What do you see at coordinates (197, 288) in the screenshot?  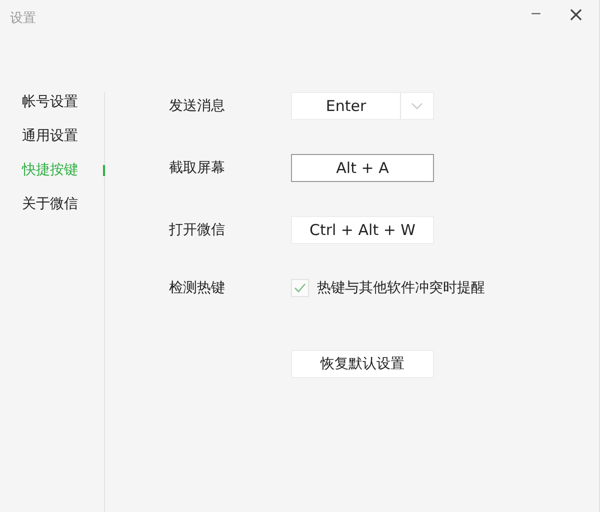 I see `setting-label: 检测热键` at bounding box center [197, 288].